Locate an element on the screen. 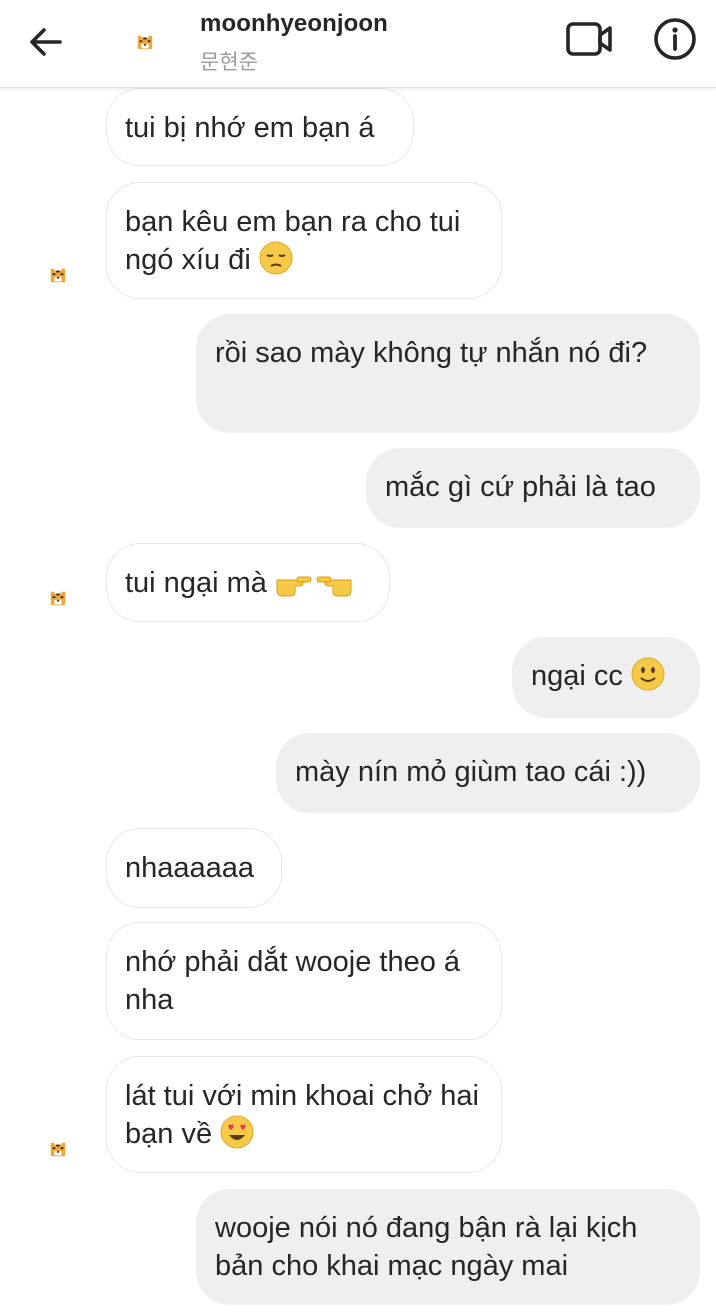  message-text: mắc gì cứ phải là tao is located at coordinates (520, 487).